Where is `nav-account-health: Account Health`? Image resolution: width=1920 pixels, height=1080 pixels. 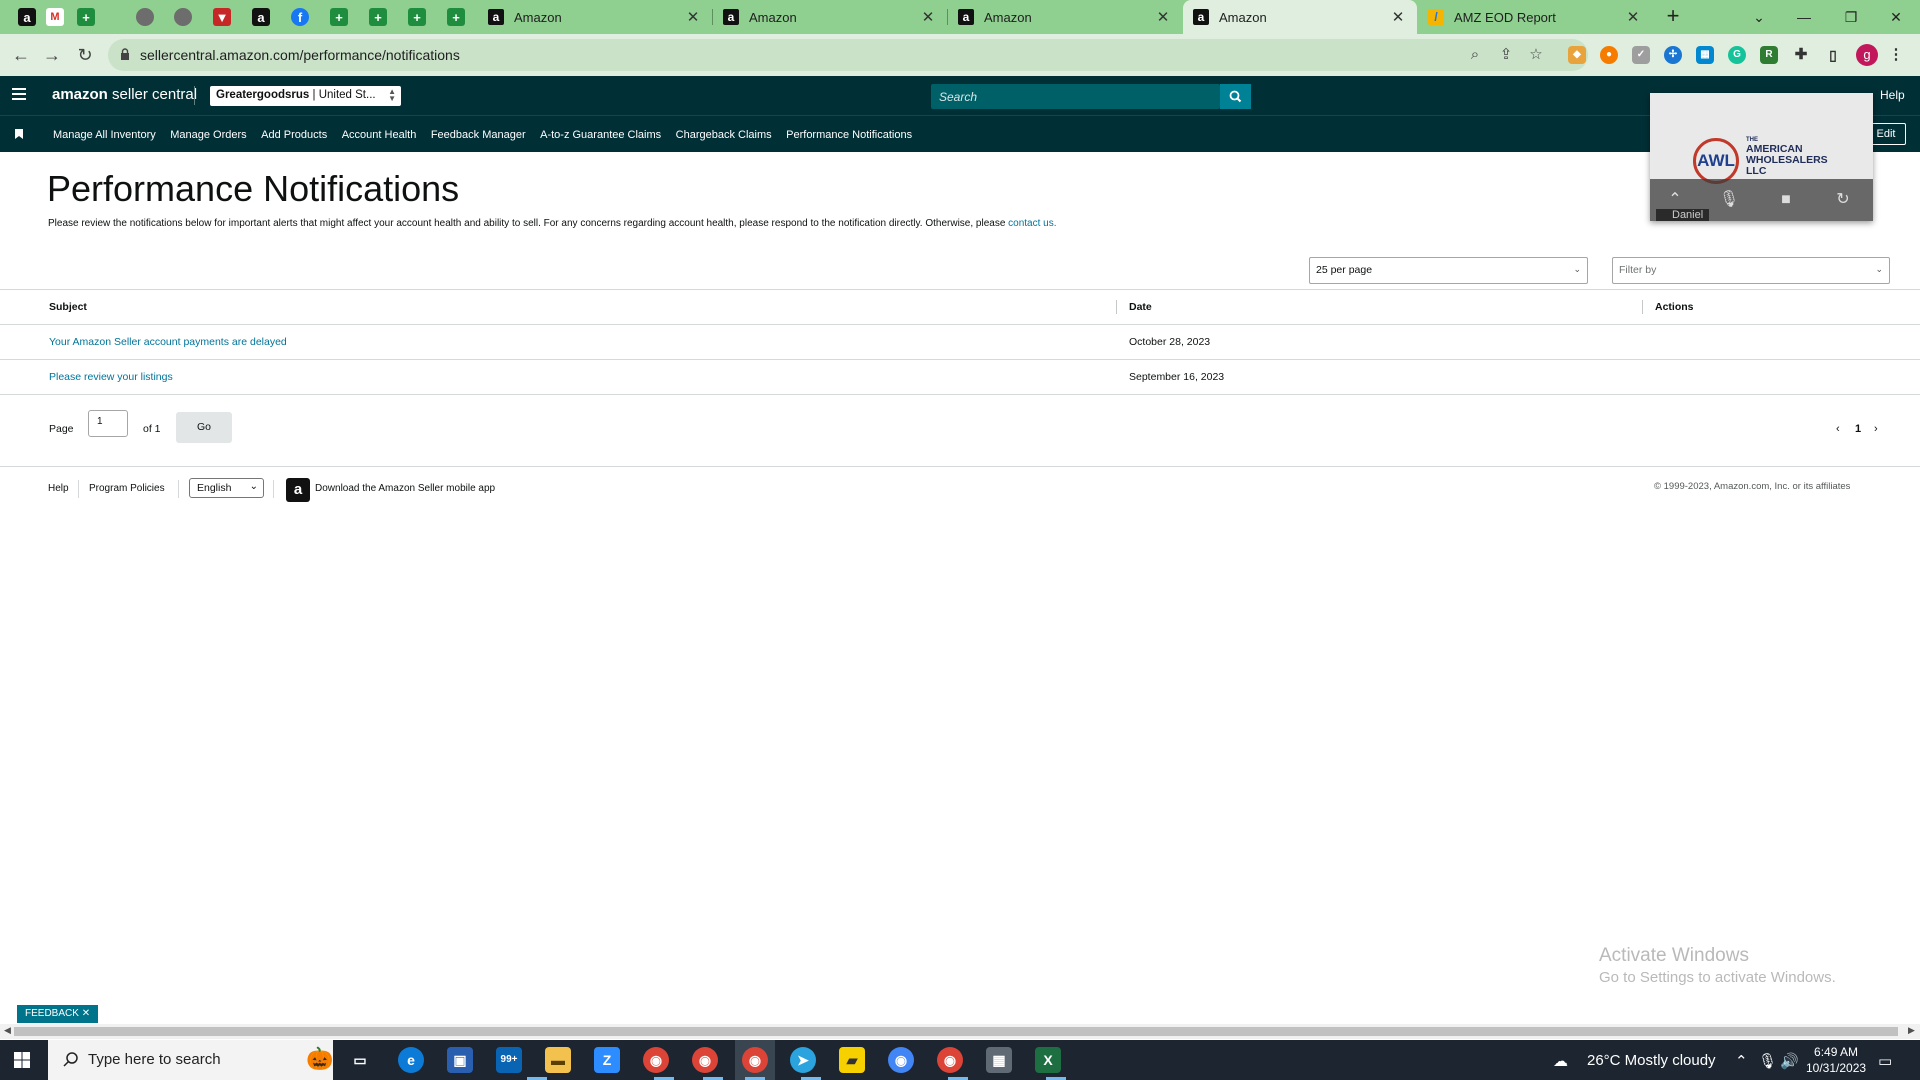 nav-account-health: Account Health is located at coordinates (379, 135).